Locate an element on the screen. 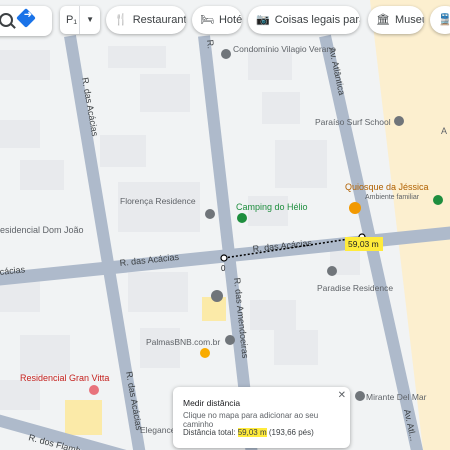 The height and width of the screenshot is (450, 450). card-title: Medir distância is located at coordinates (212, 403).